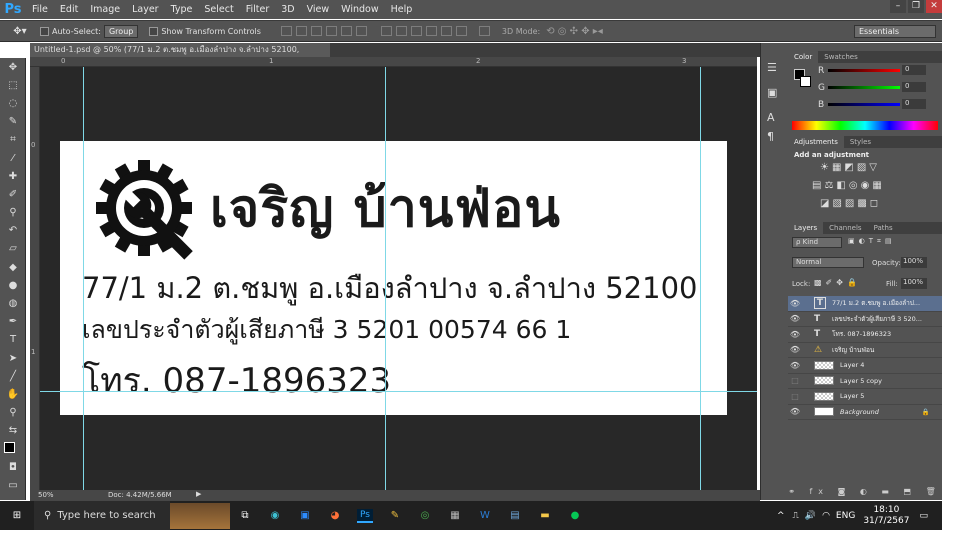  Describe the element at coordinates (796, 516) in the screenshot. I see `network-icon: ⎍` at that location.